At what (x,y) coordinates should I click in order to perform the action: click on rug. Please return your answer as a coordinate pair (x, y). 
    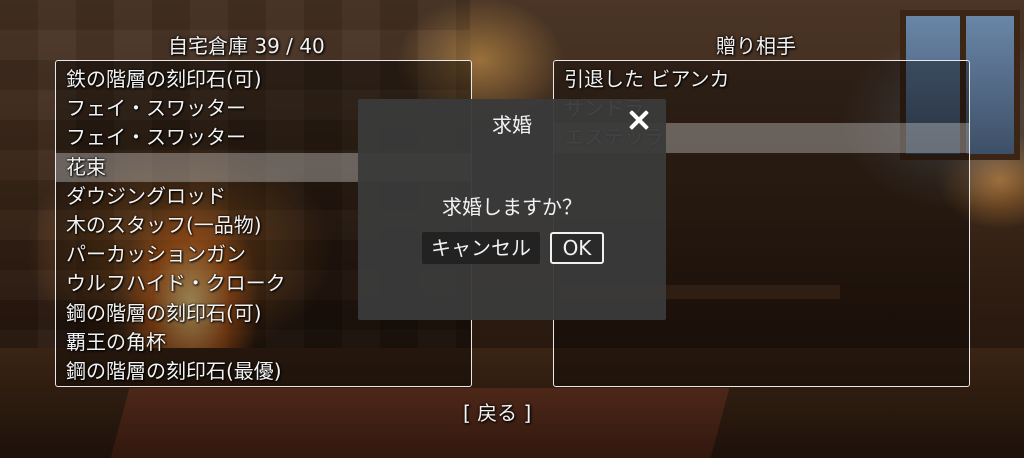
    Looking at the image, I should click on (420, 423).